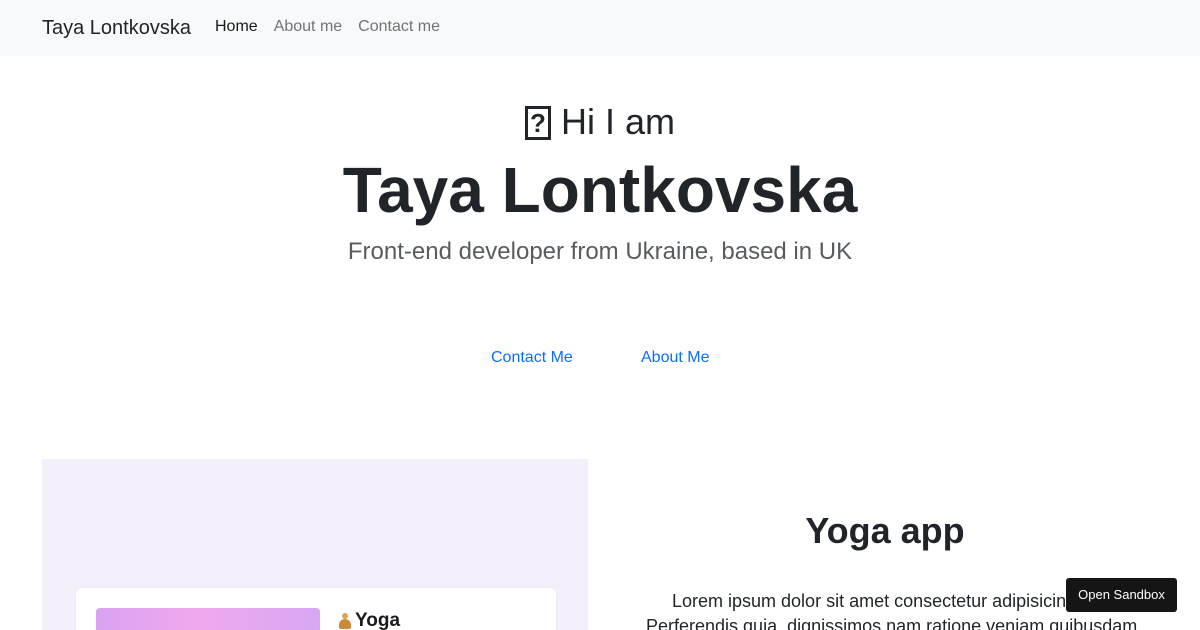 This screenshot has height=630, width=1200. I want to click on preview-card: Yoga, so click(316, 609).